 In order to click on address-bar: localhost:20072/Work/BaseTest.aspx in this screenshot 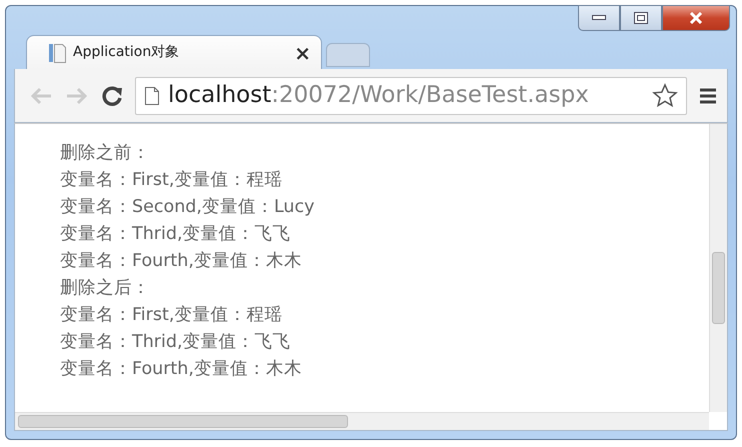, I will do `click(411, 95)`.